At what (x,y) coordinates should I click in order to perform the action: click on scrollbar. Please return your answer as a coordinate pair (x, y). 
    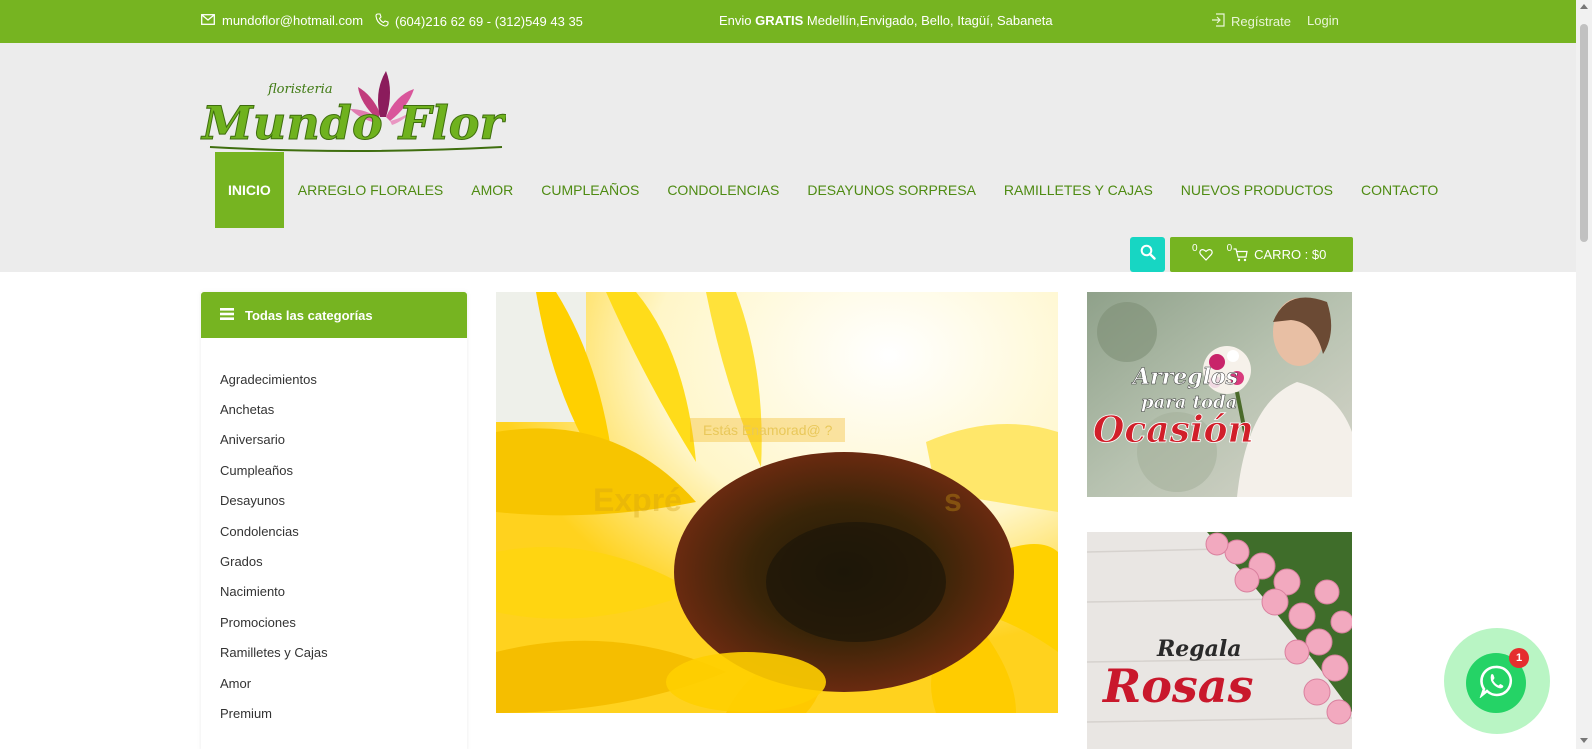
    Looking at the image, I should click on (1584, 374).